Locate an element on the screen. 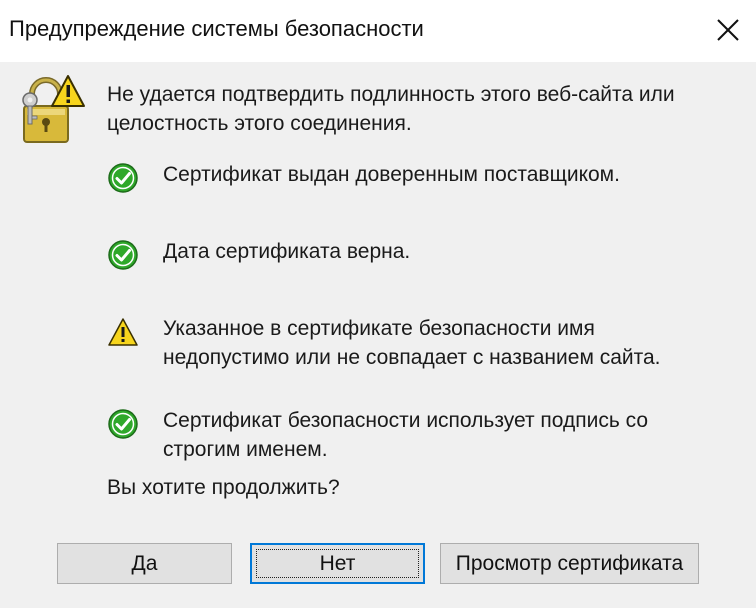 The height and width of the screenshot is (608, 756). view-certificate-button-label: Просмотр сертификата is located at coordinates (569, 563).